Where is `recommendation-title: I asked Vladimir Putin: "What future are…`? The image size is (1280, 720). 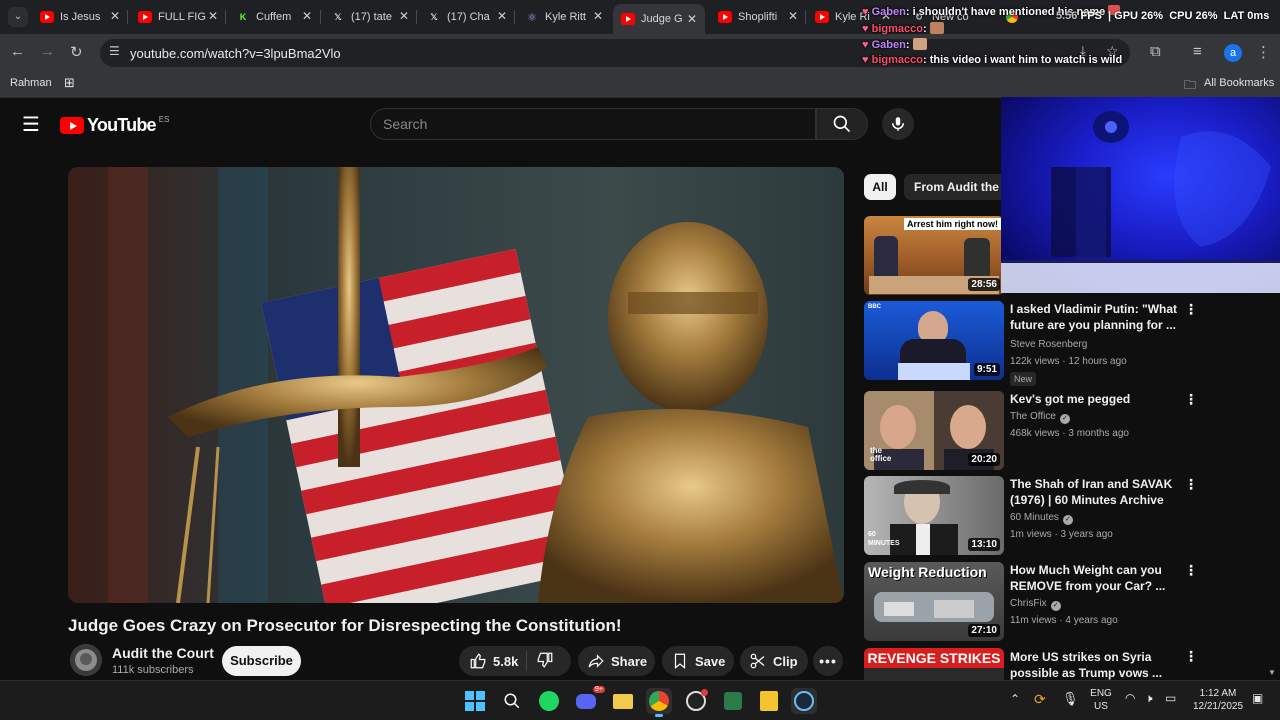
recommendation-title: I asked Vladimir Putin: "What future are… is located at coordinates (1095, 317).